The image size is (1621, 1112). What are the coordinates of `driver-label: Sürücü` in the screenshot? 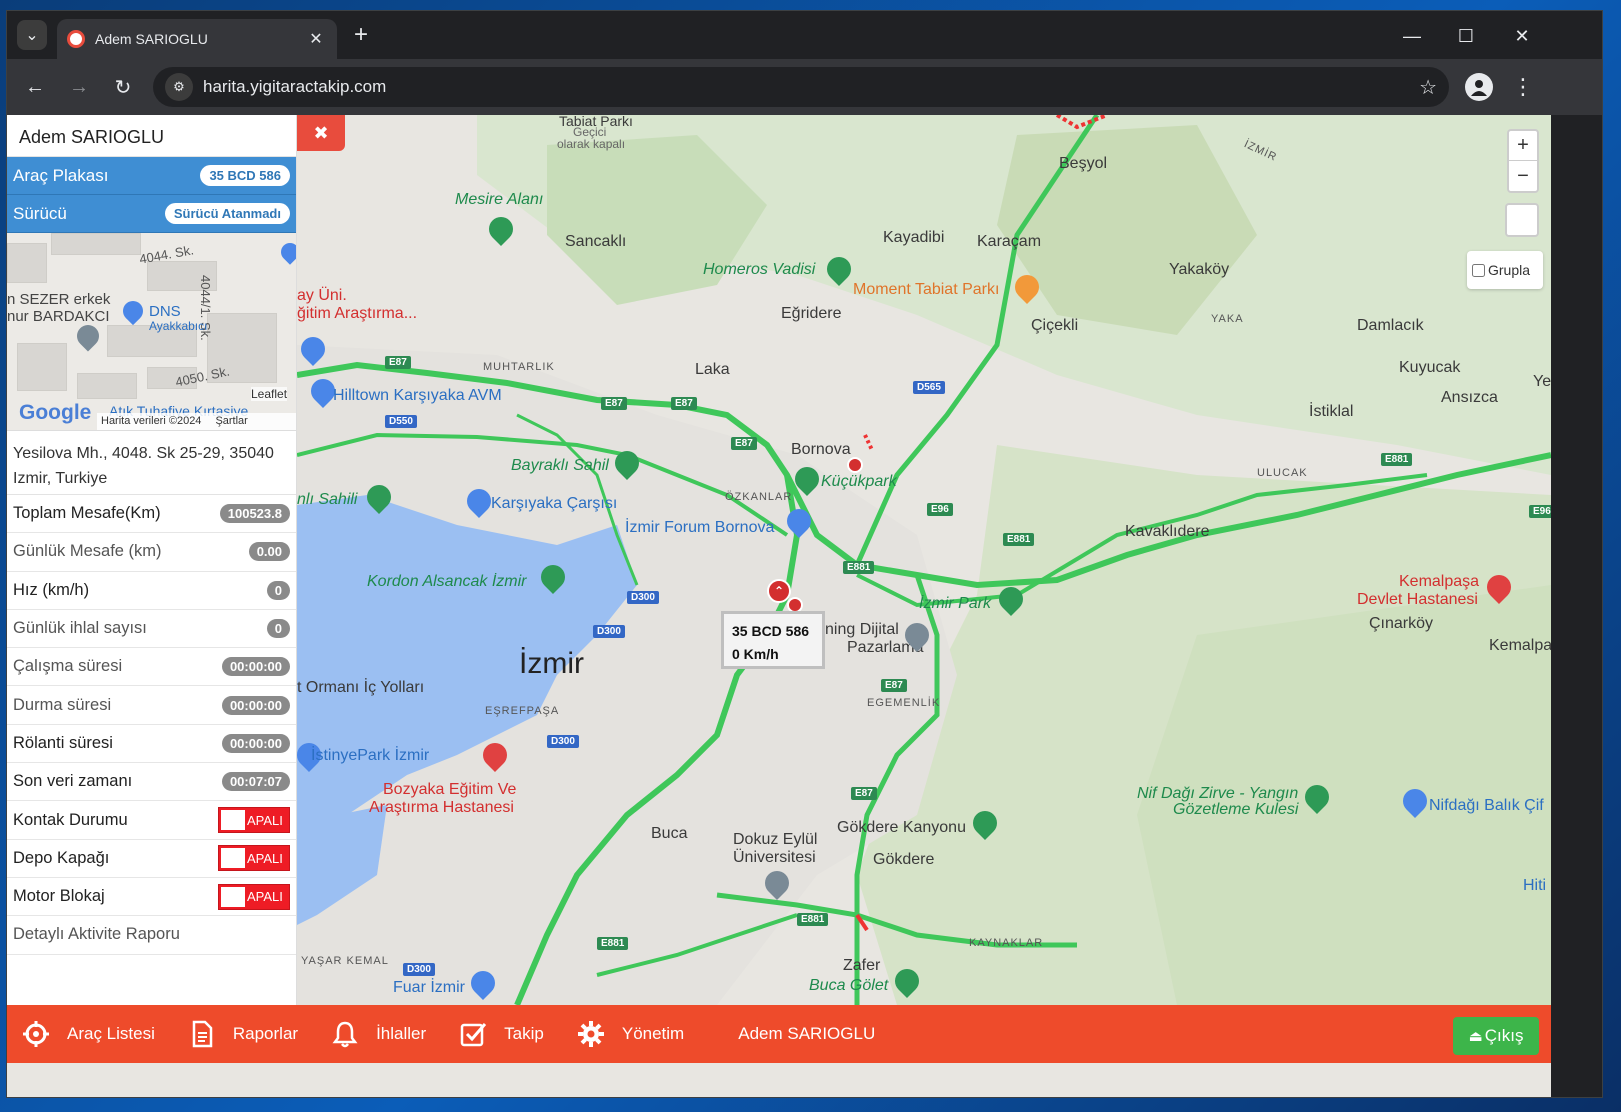 It's located at (40, 213).